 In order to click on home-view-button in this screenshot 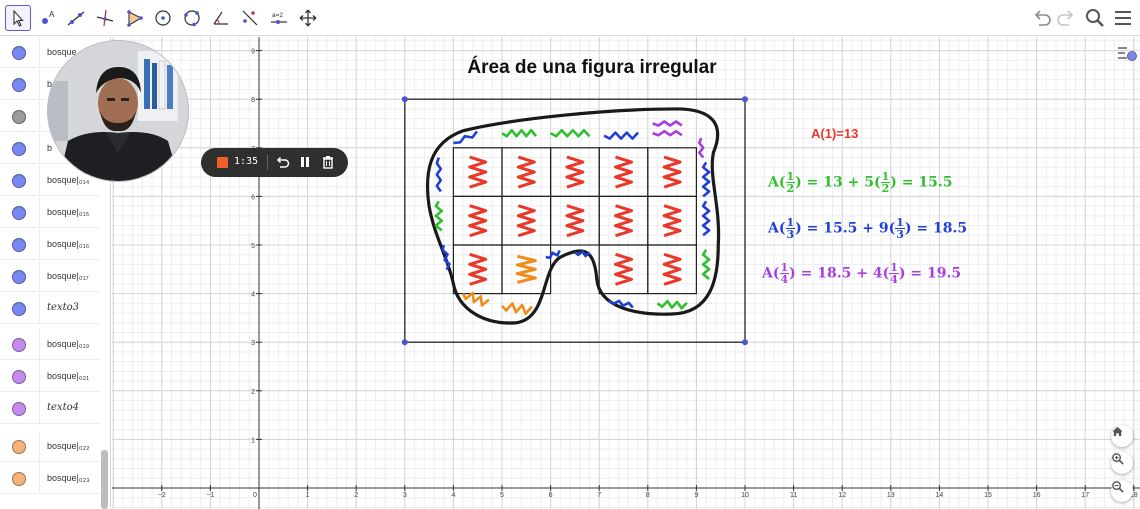, I will do `click(1122, 436)`.